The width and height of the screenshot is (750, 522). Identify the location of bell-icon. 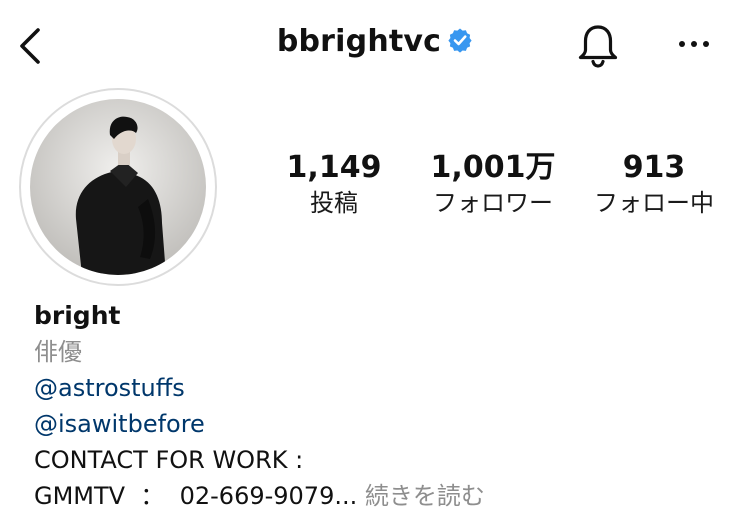
(598, 46).